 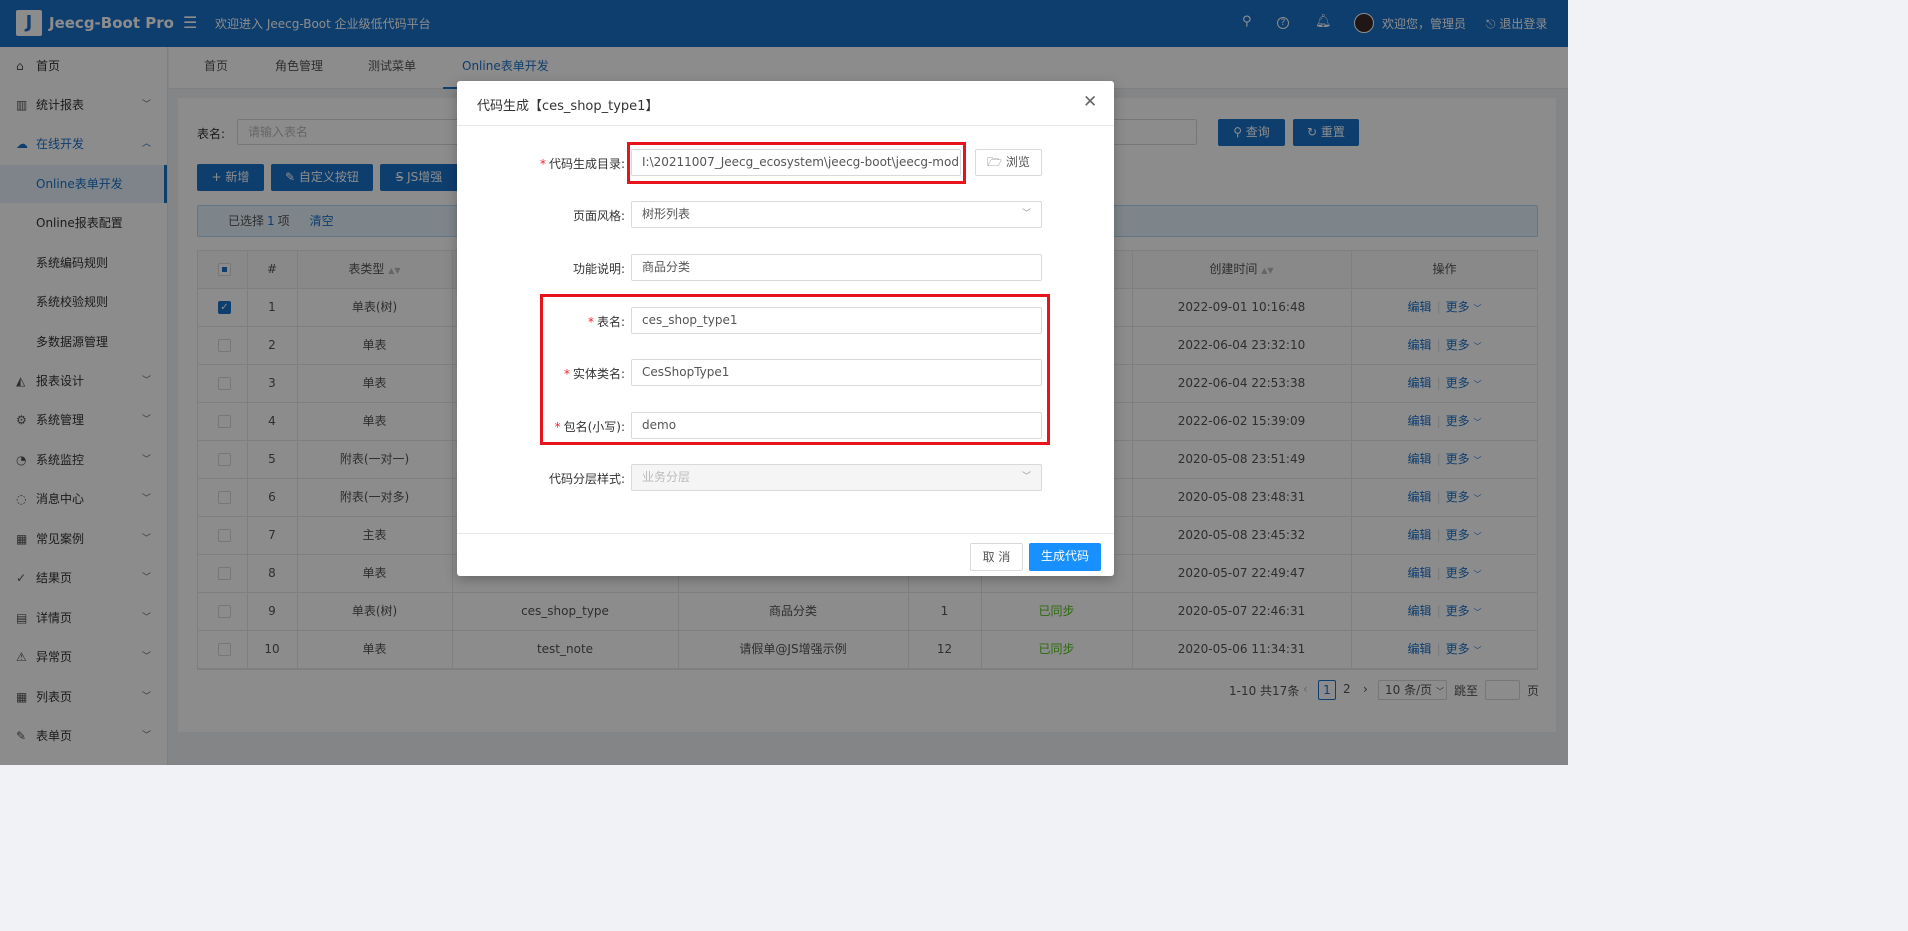 What do you see at coordinates (666, 214) in the screenshot?
I see `style-value: 树形列表` at bounding box center [666, 214].